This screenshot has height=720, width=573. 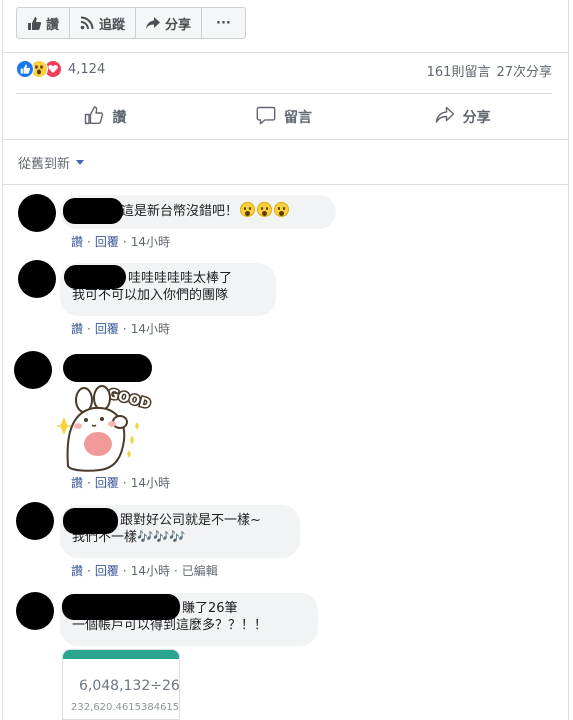 I want to click on top-share-label: 分享, so click(x=178, y=25).